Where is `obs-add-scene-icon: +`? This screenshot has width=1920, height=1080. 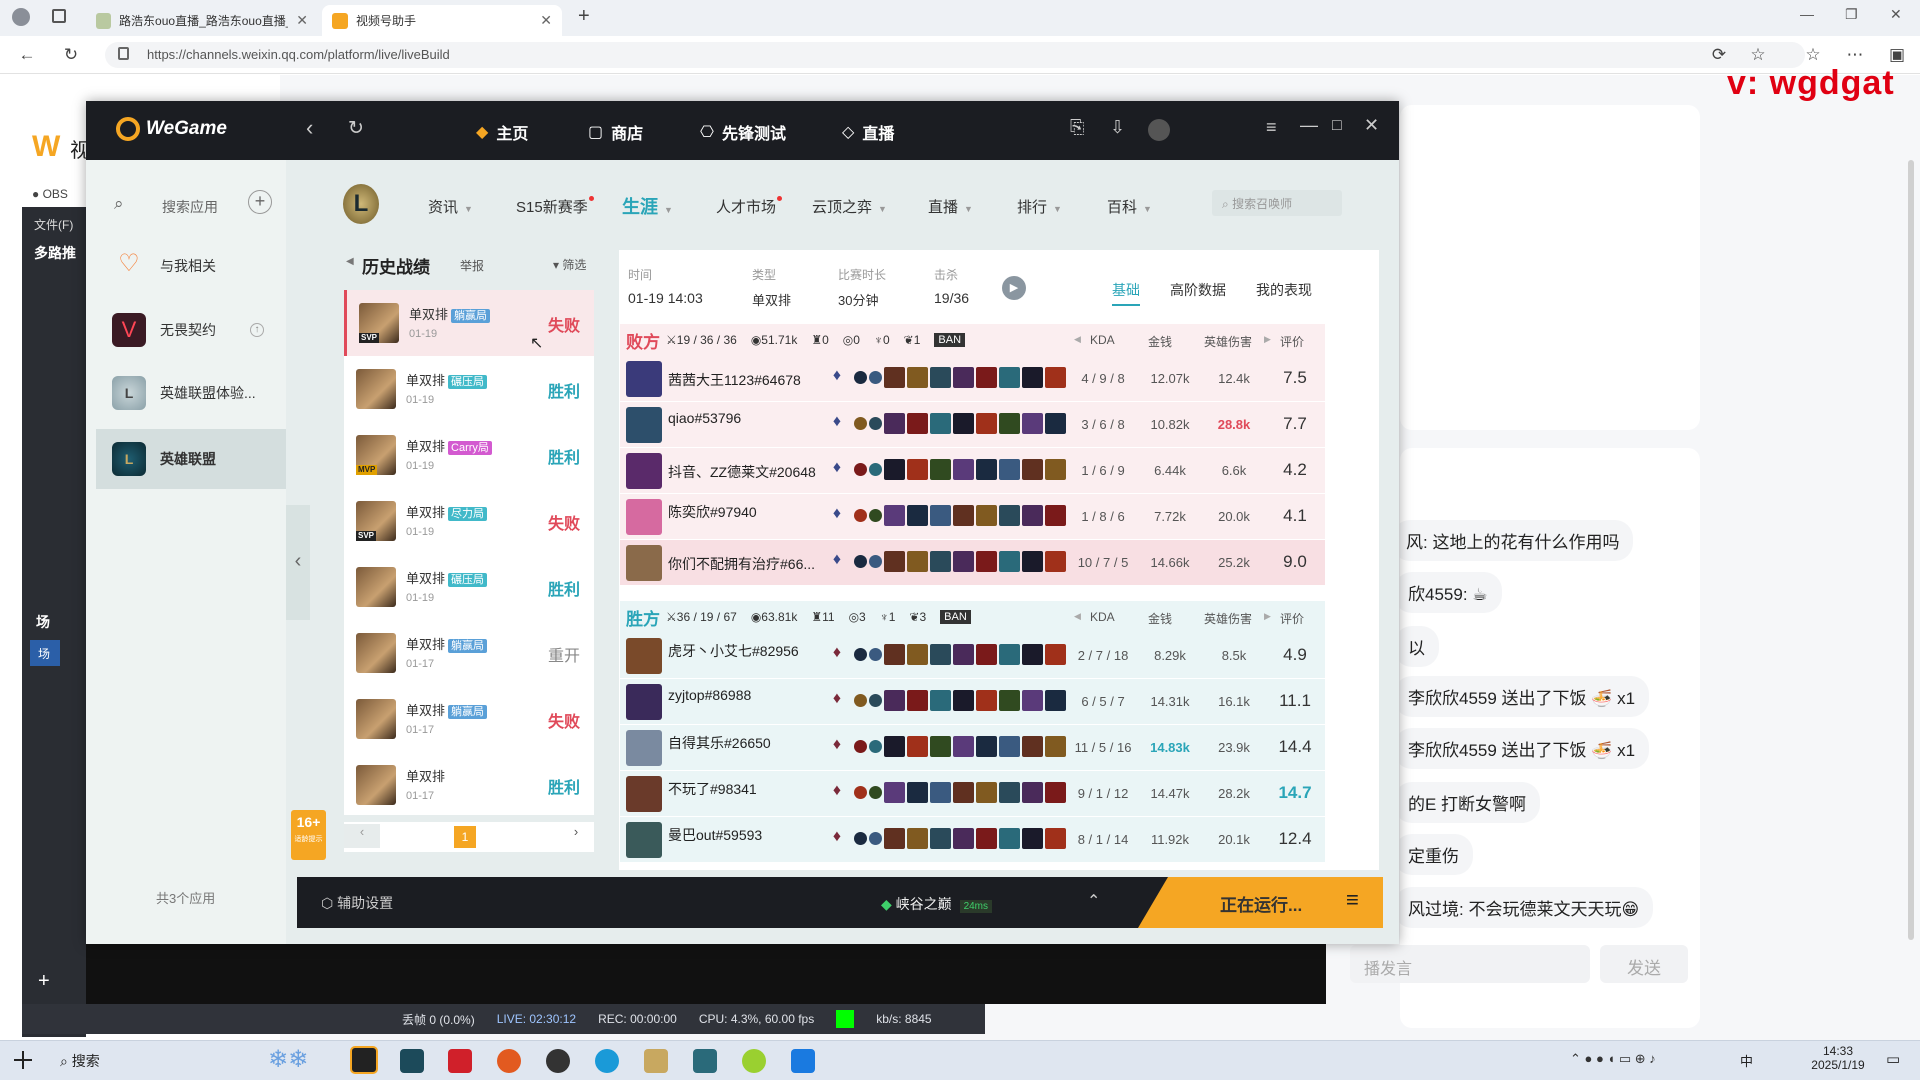
obs-add-scene-icon: + is located at coordinates (44, 981).